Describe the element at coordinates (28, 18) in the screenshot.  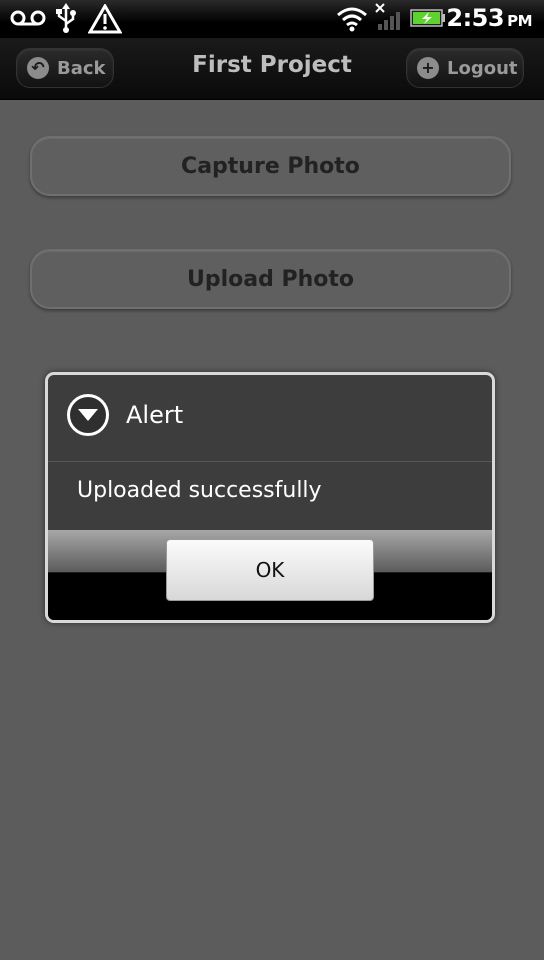
I see `voicemail-icon` at that location.